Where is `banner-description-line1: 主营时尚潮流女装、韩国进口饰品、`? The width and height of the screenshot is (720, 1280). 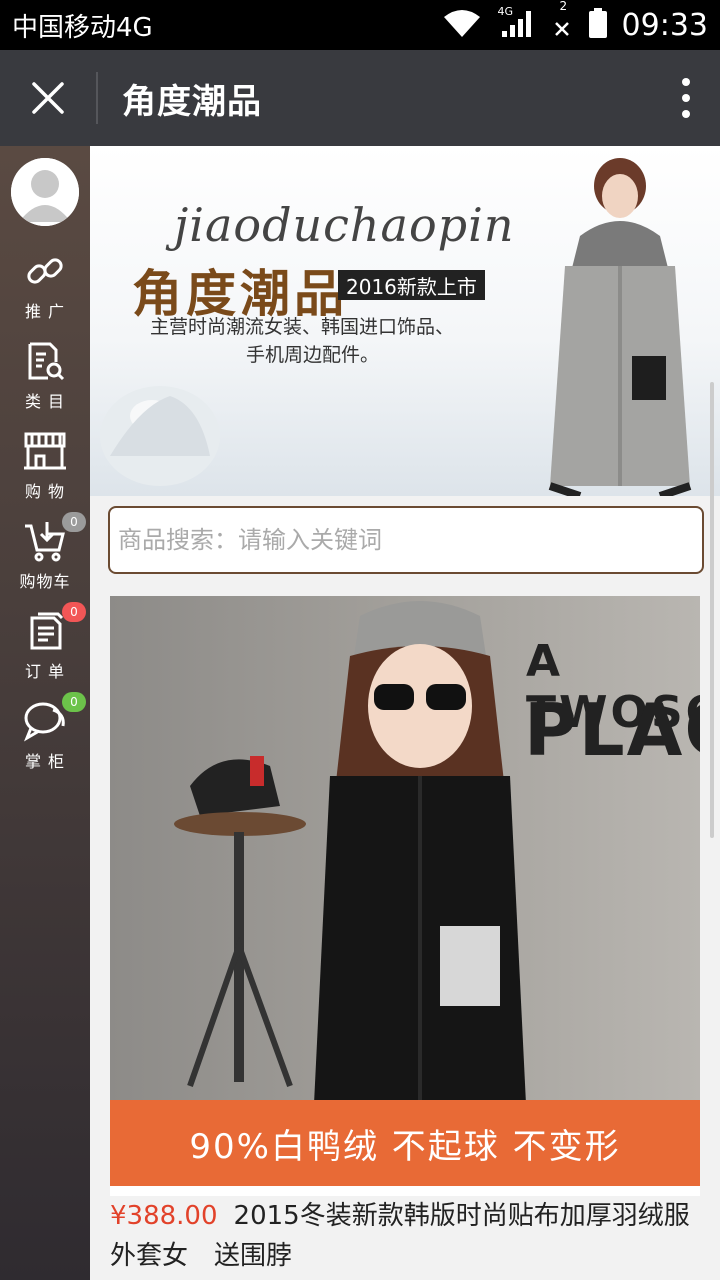 banner-description-line1: 主营时尚潮流女装、韩国进口饰品、 is located at coordinates (302, 327).